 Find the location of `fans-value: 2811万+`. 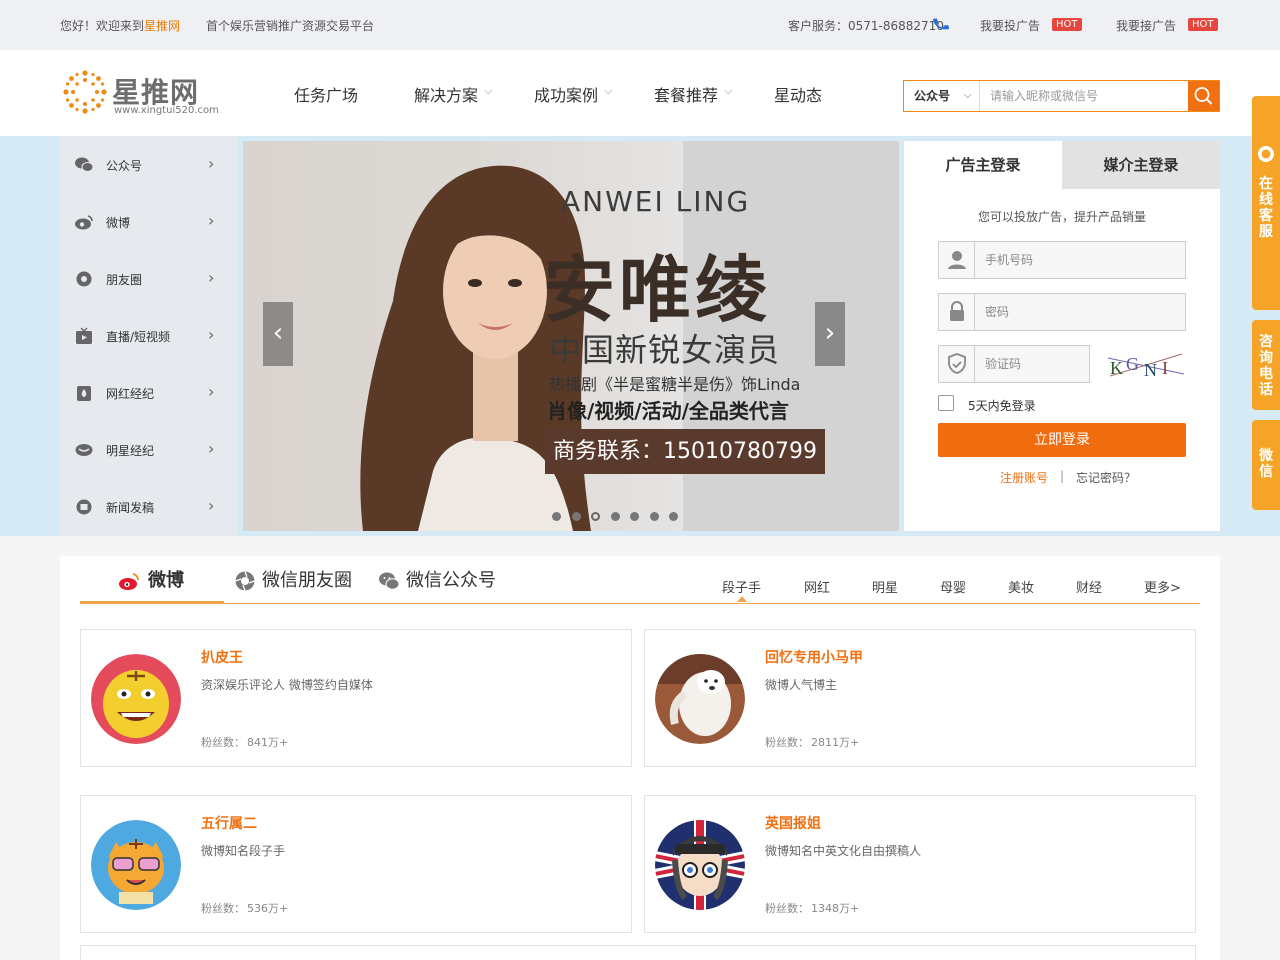

fans-value: 2811万+ is located at coordinates (835, 742).